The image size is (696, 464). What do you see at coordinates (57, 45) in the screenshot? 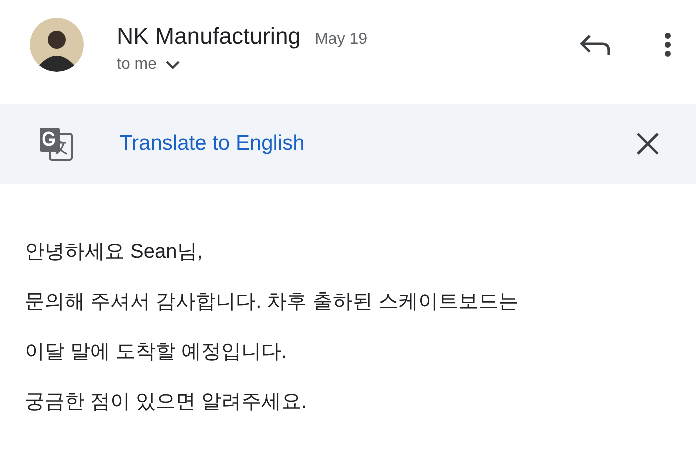
I see `avatar-icon` at bounding box center [57, 45].